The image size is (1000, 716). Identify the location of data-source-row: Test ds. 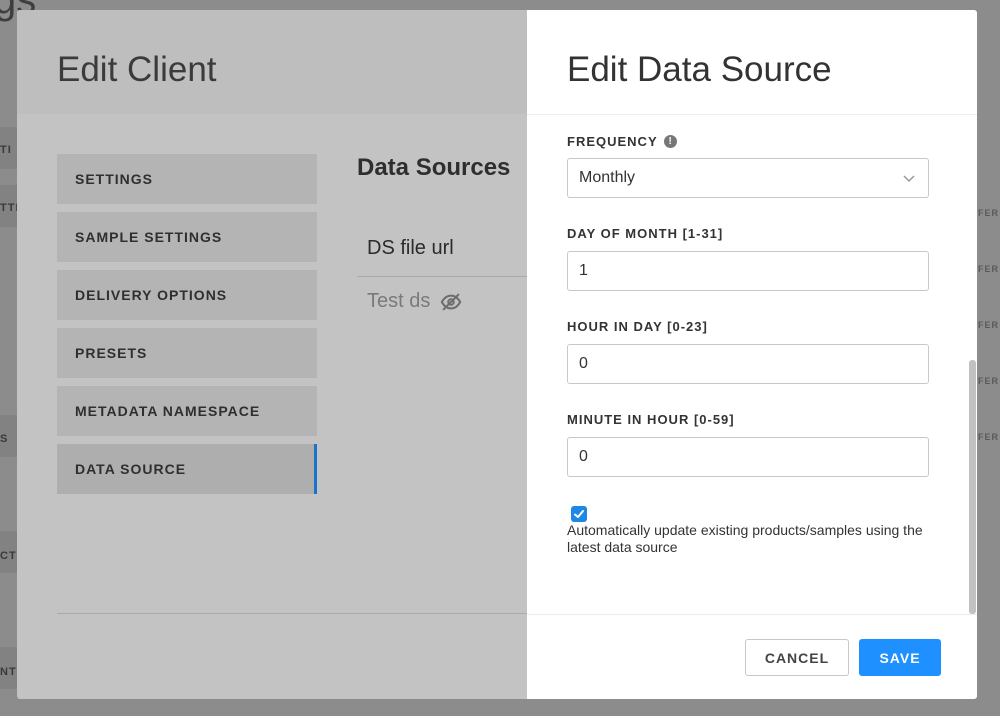
(414, 301).